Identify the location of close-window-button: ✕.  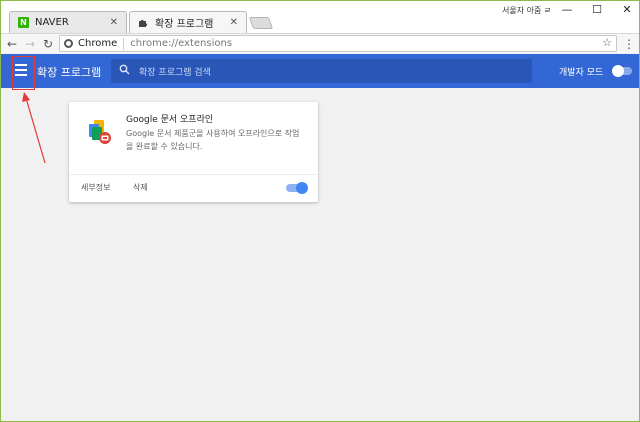
(627, 11).